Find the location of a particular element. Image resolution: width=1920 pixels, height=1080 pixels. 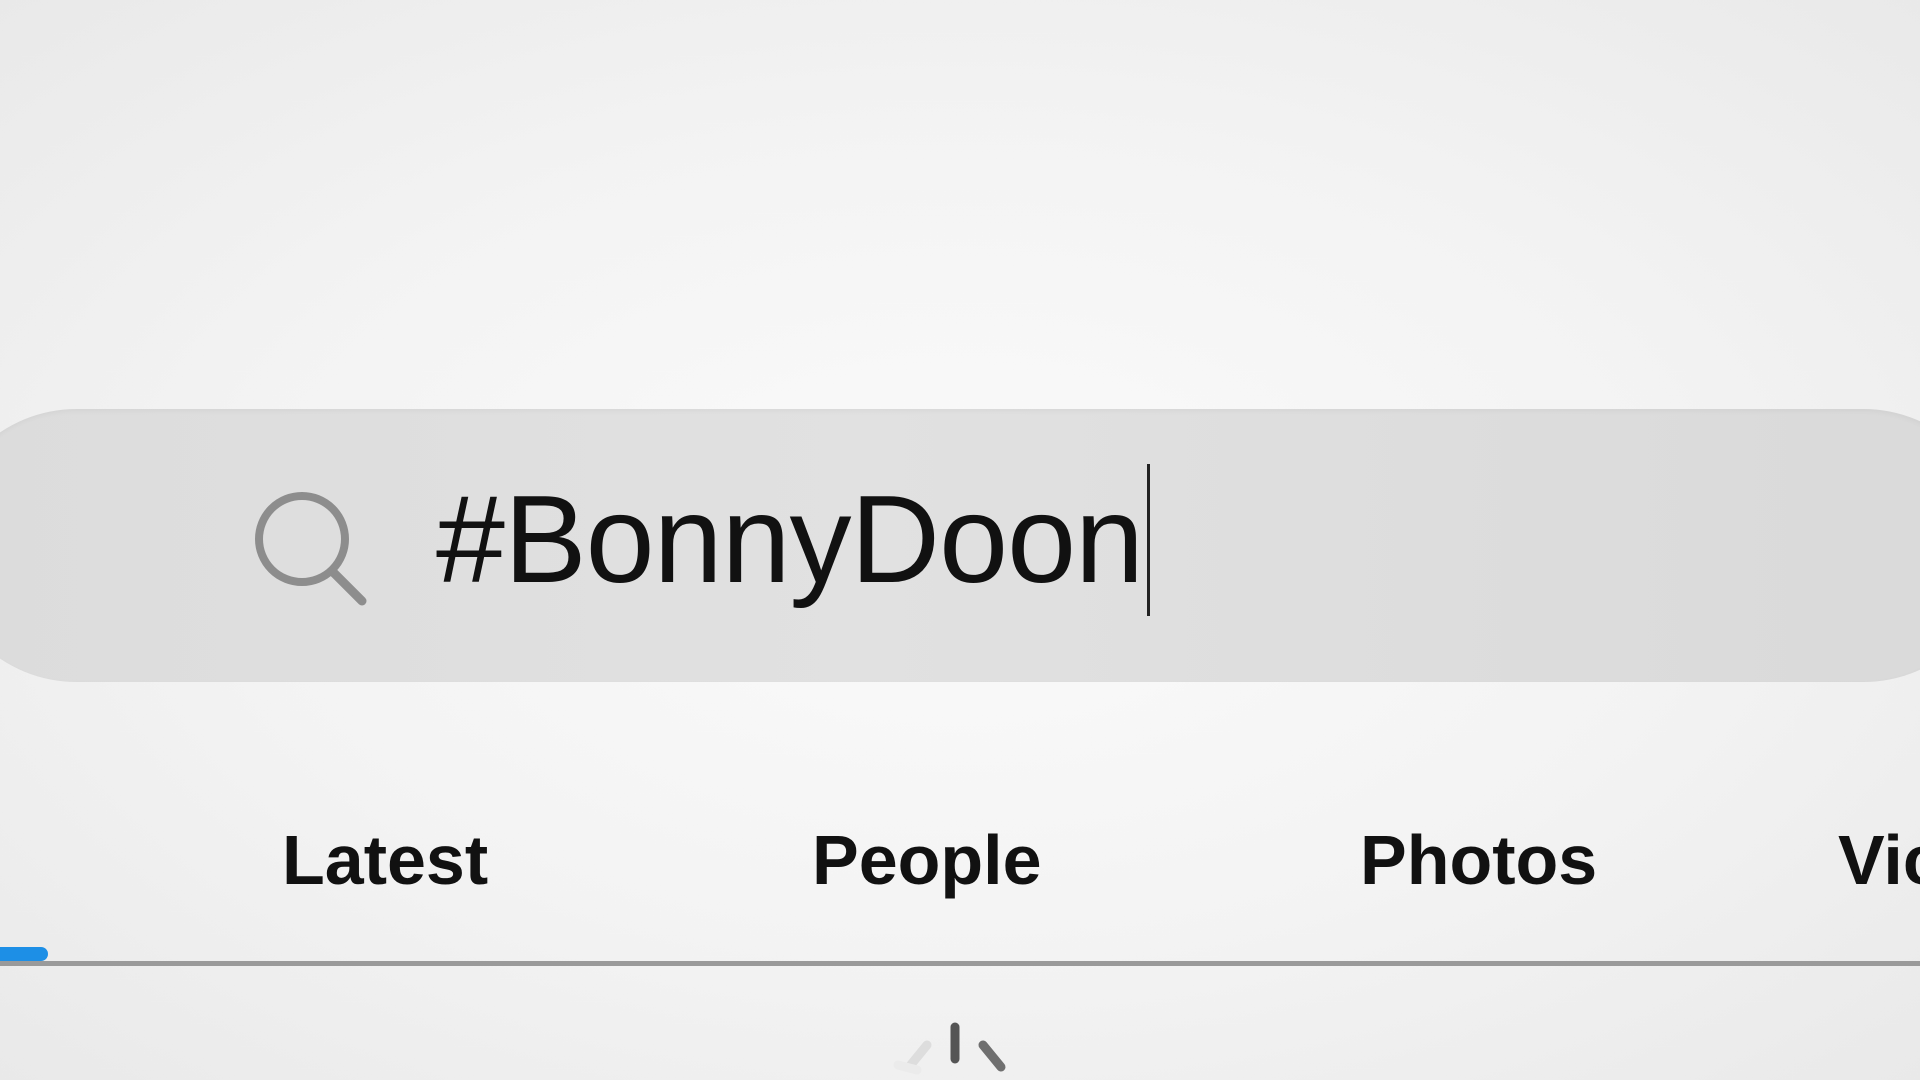

search-input: #BonnyDoon is located at coordinates (793, 540).